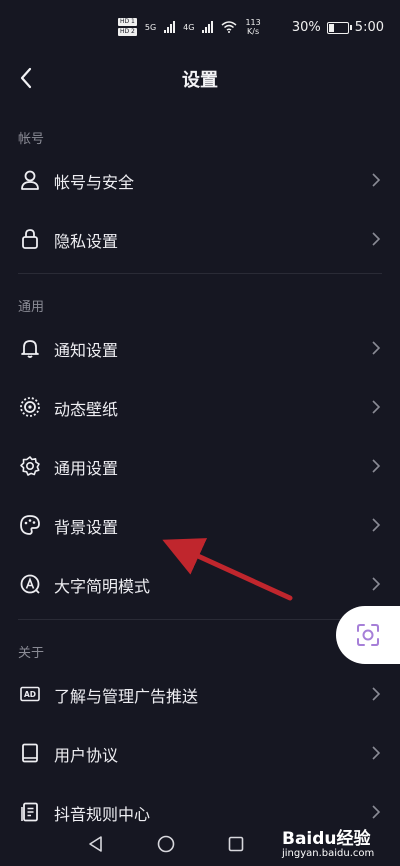  Describe the element at coordinates (86, 468) in the screenshot. I see `settings-item-label: 通用设置` at that location.